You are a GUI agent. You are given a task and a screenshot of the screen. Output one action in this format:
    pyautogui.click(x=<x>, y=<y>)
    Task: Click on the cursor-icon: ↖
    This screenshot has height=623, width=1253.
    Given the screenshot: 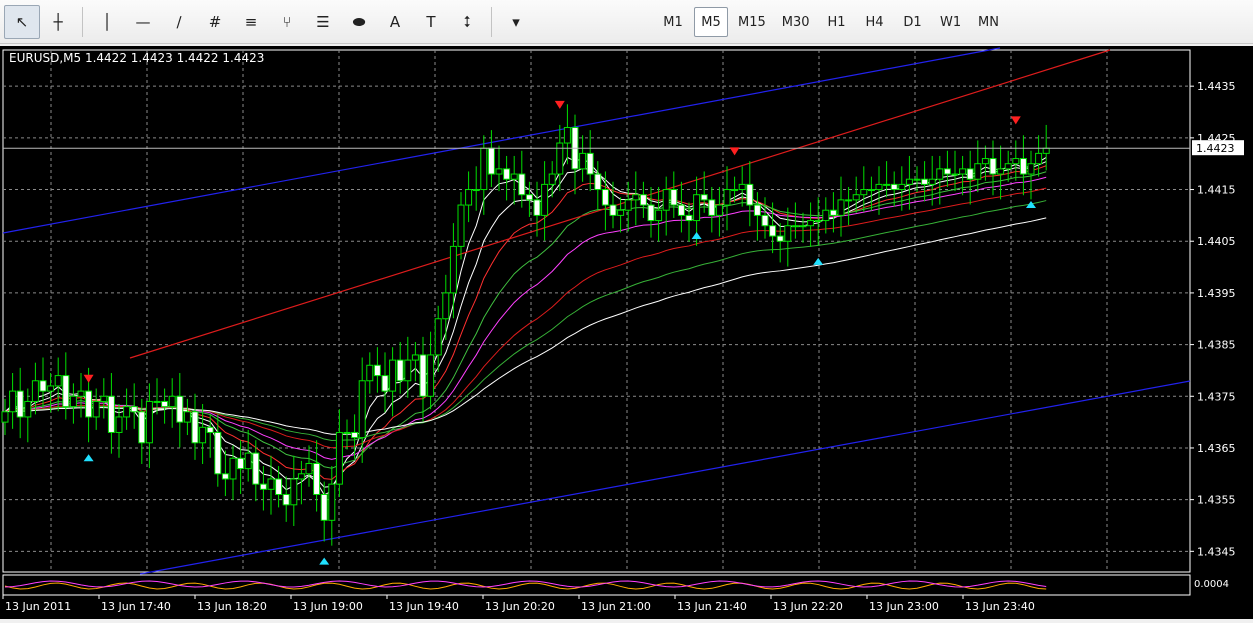 What is the action you would take?
    pyautogui.click(x=22, y=22)
    